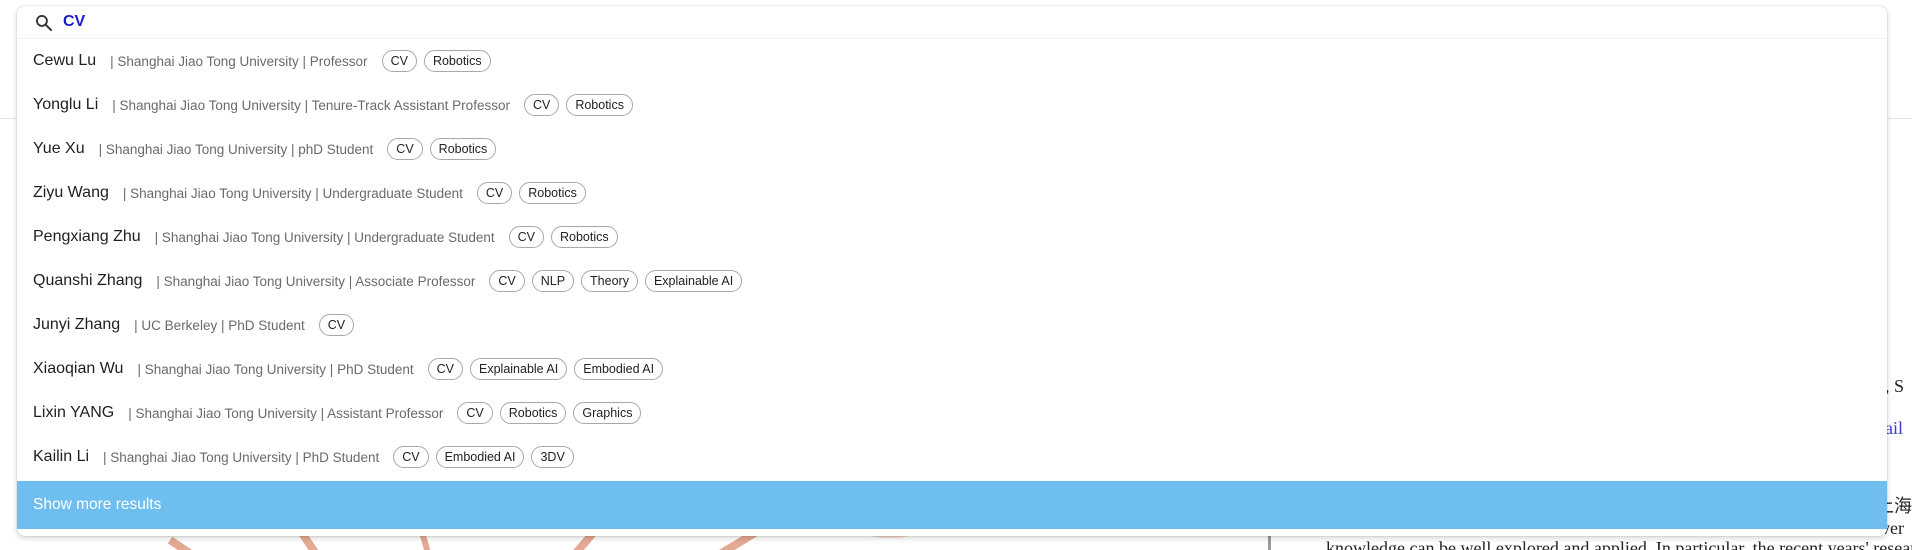 Image resolution: width=1912 pixels, height=550 pixels. I want to click on result-tag: NLP, so click(553, 281).